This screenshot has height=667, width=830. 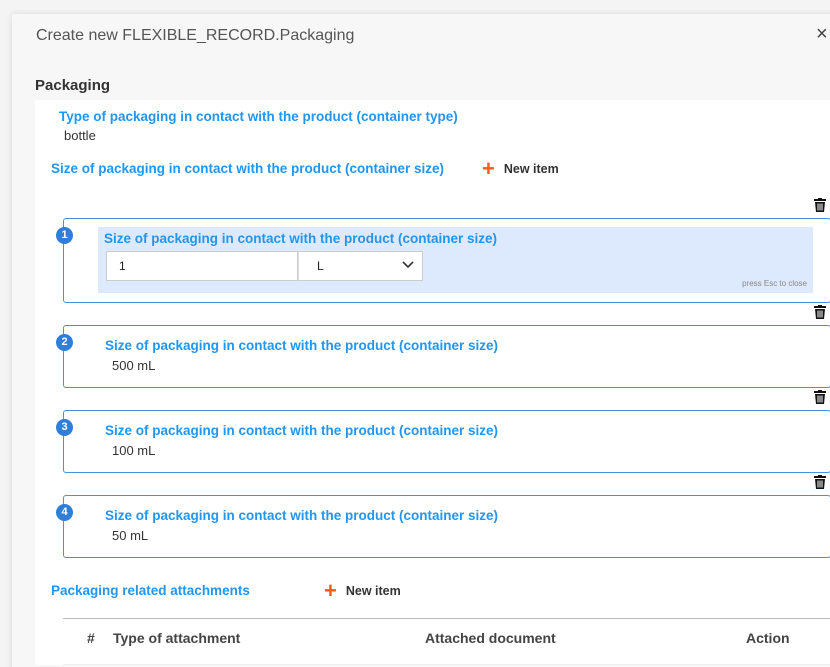 What do you see at coordinates (64, 342) in the screenshot?
I see `item-number-badge: 2` at bounding box center [64, 342].